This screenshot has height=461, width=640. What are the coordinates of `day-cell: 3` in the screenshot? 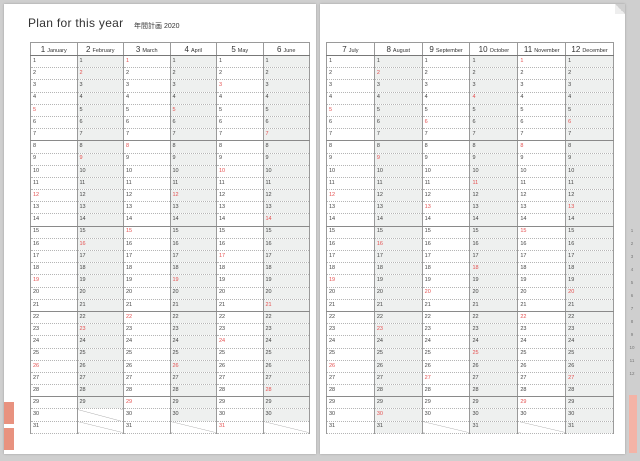 It's located at (350, 86).